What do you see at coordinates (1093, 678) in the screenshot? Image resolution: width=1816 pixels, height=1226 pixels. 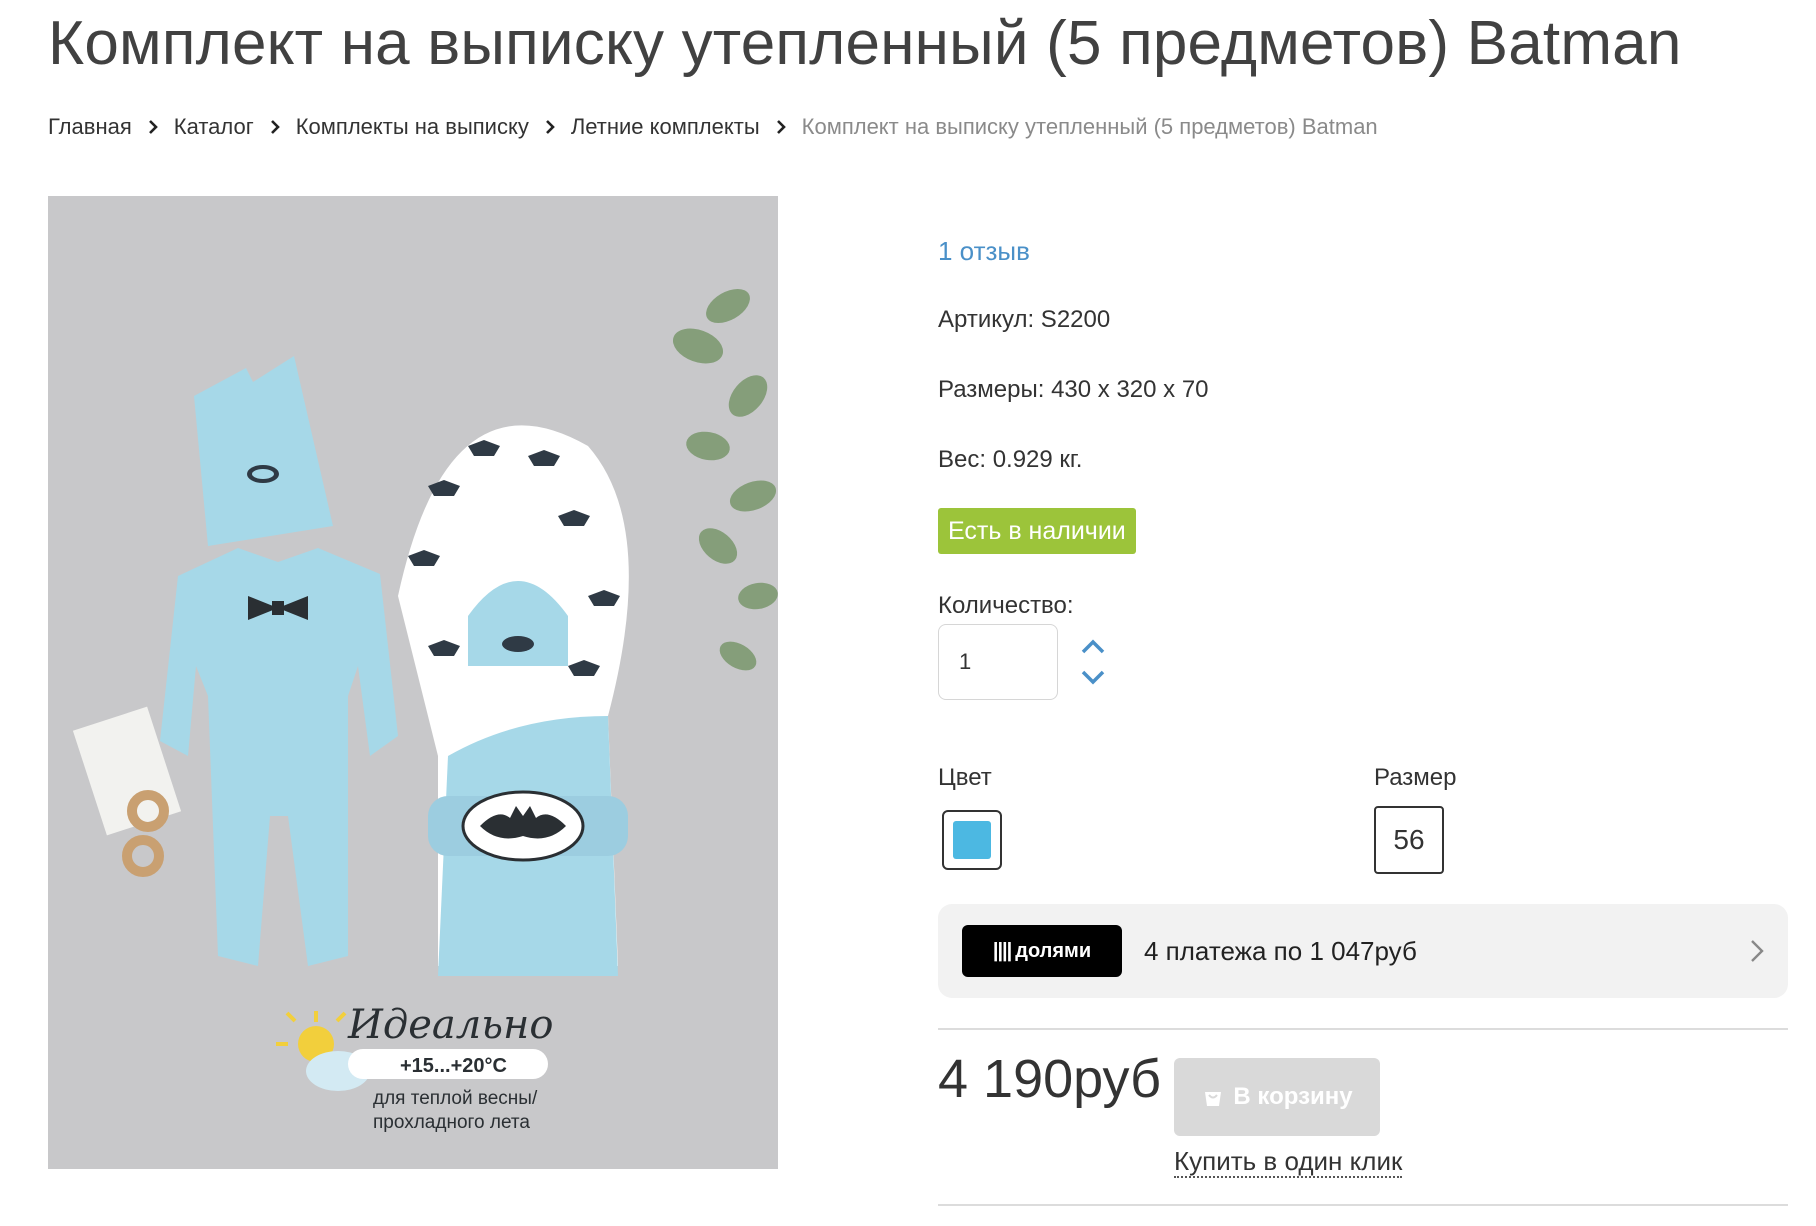 I see `chevron-down-icon` at bounding box center [1093, 678].